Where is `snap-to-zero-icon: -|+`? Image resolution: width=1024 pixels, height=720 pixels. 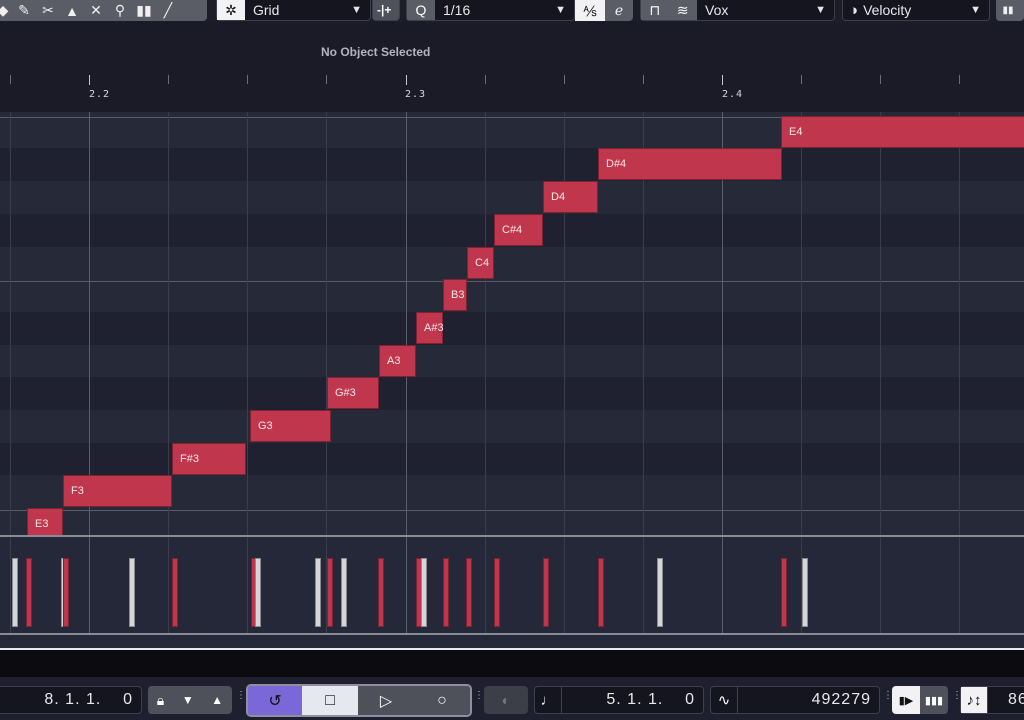
snap-to-zero-icon: -|+ is located at coordinates (384, 10).